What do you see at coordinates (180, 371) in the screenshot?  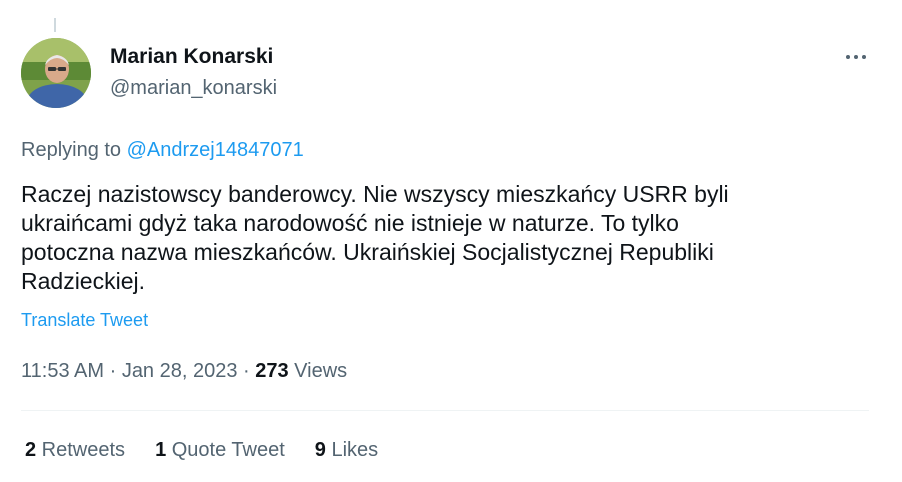 I see `tweet-date: Jan 28, 2023` at bounding box center [180, 371].